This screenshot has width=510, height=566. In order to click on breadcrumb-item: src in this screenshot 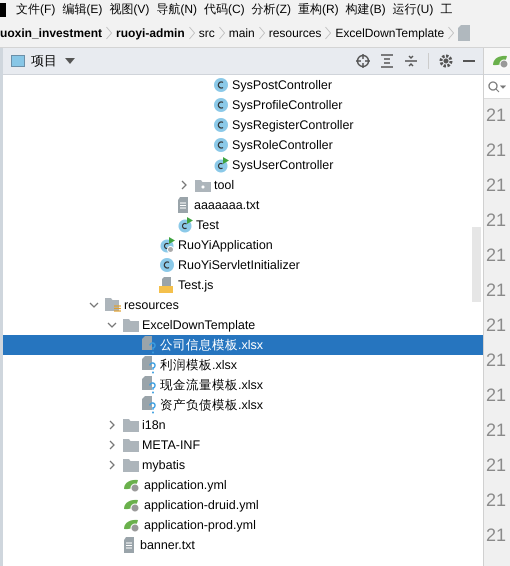, I will do `click(206, 33)`.